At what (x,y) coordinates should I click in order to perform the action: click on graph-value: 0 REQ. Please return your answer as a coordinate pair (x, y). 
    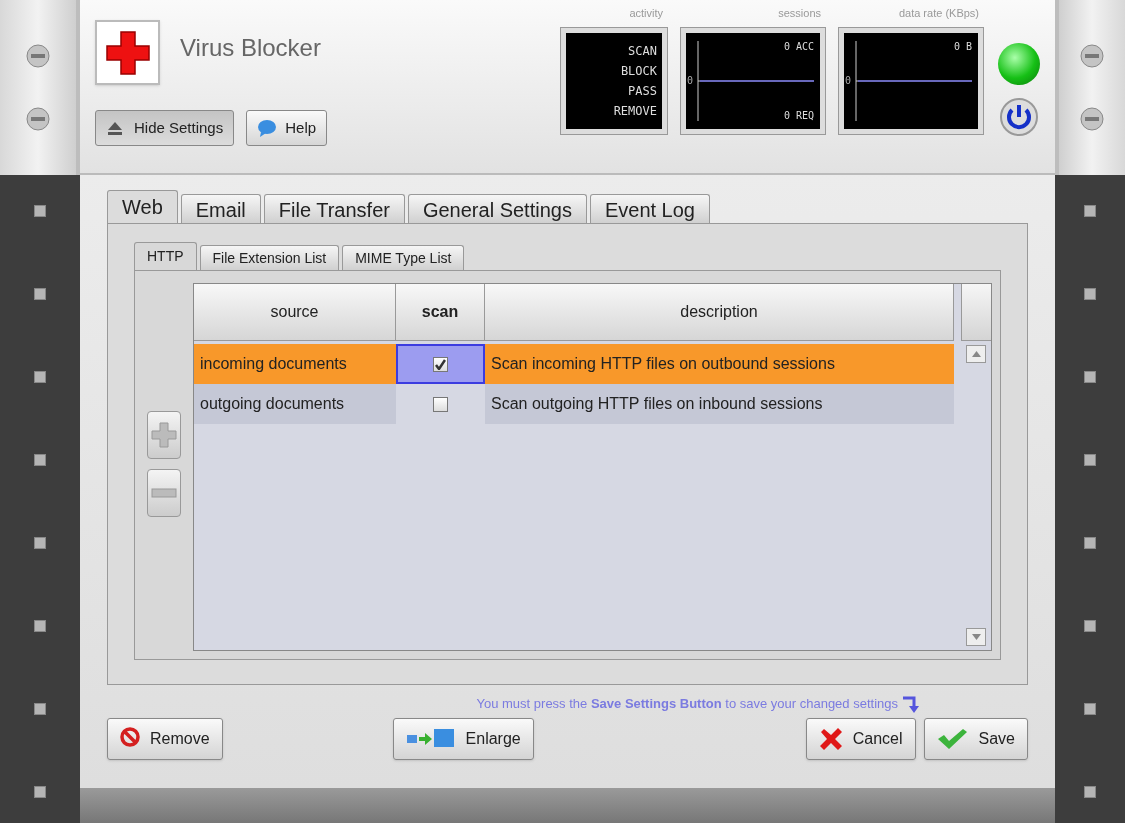
    Looking at the image, I should click on (798, 115).